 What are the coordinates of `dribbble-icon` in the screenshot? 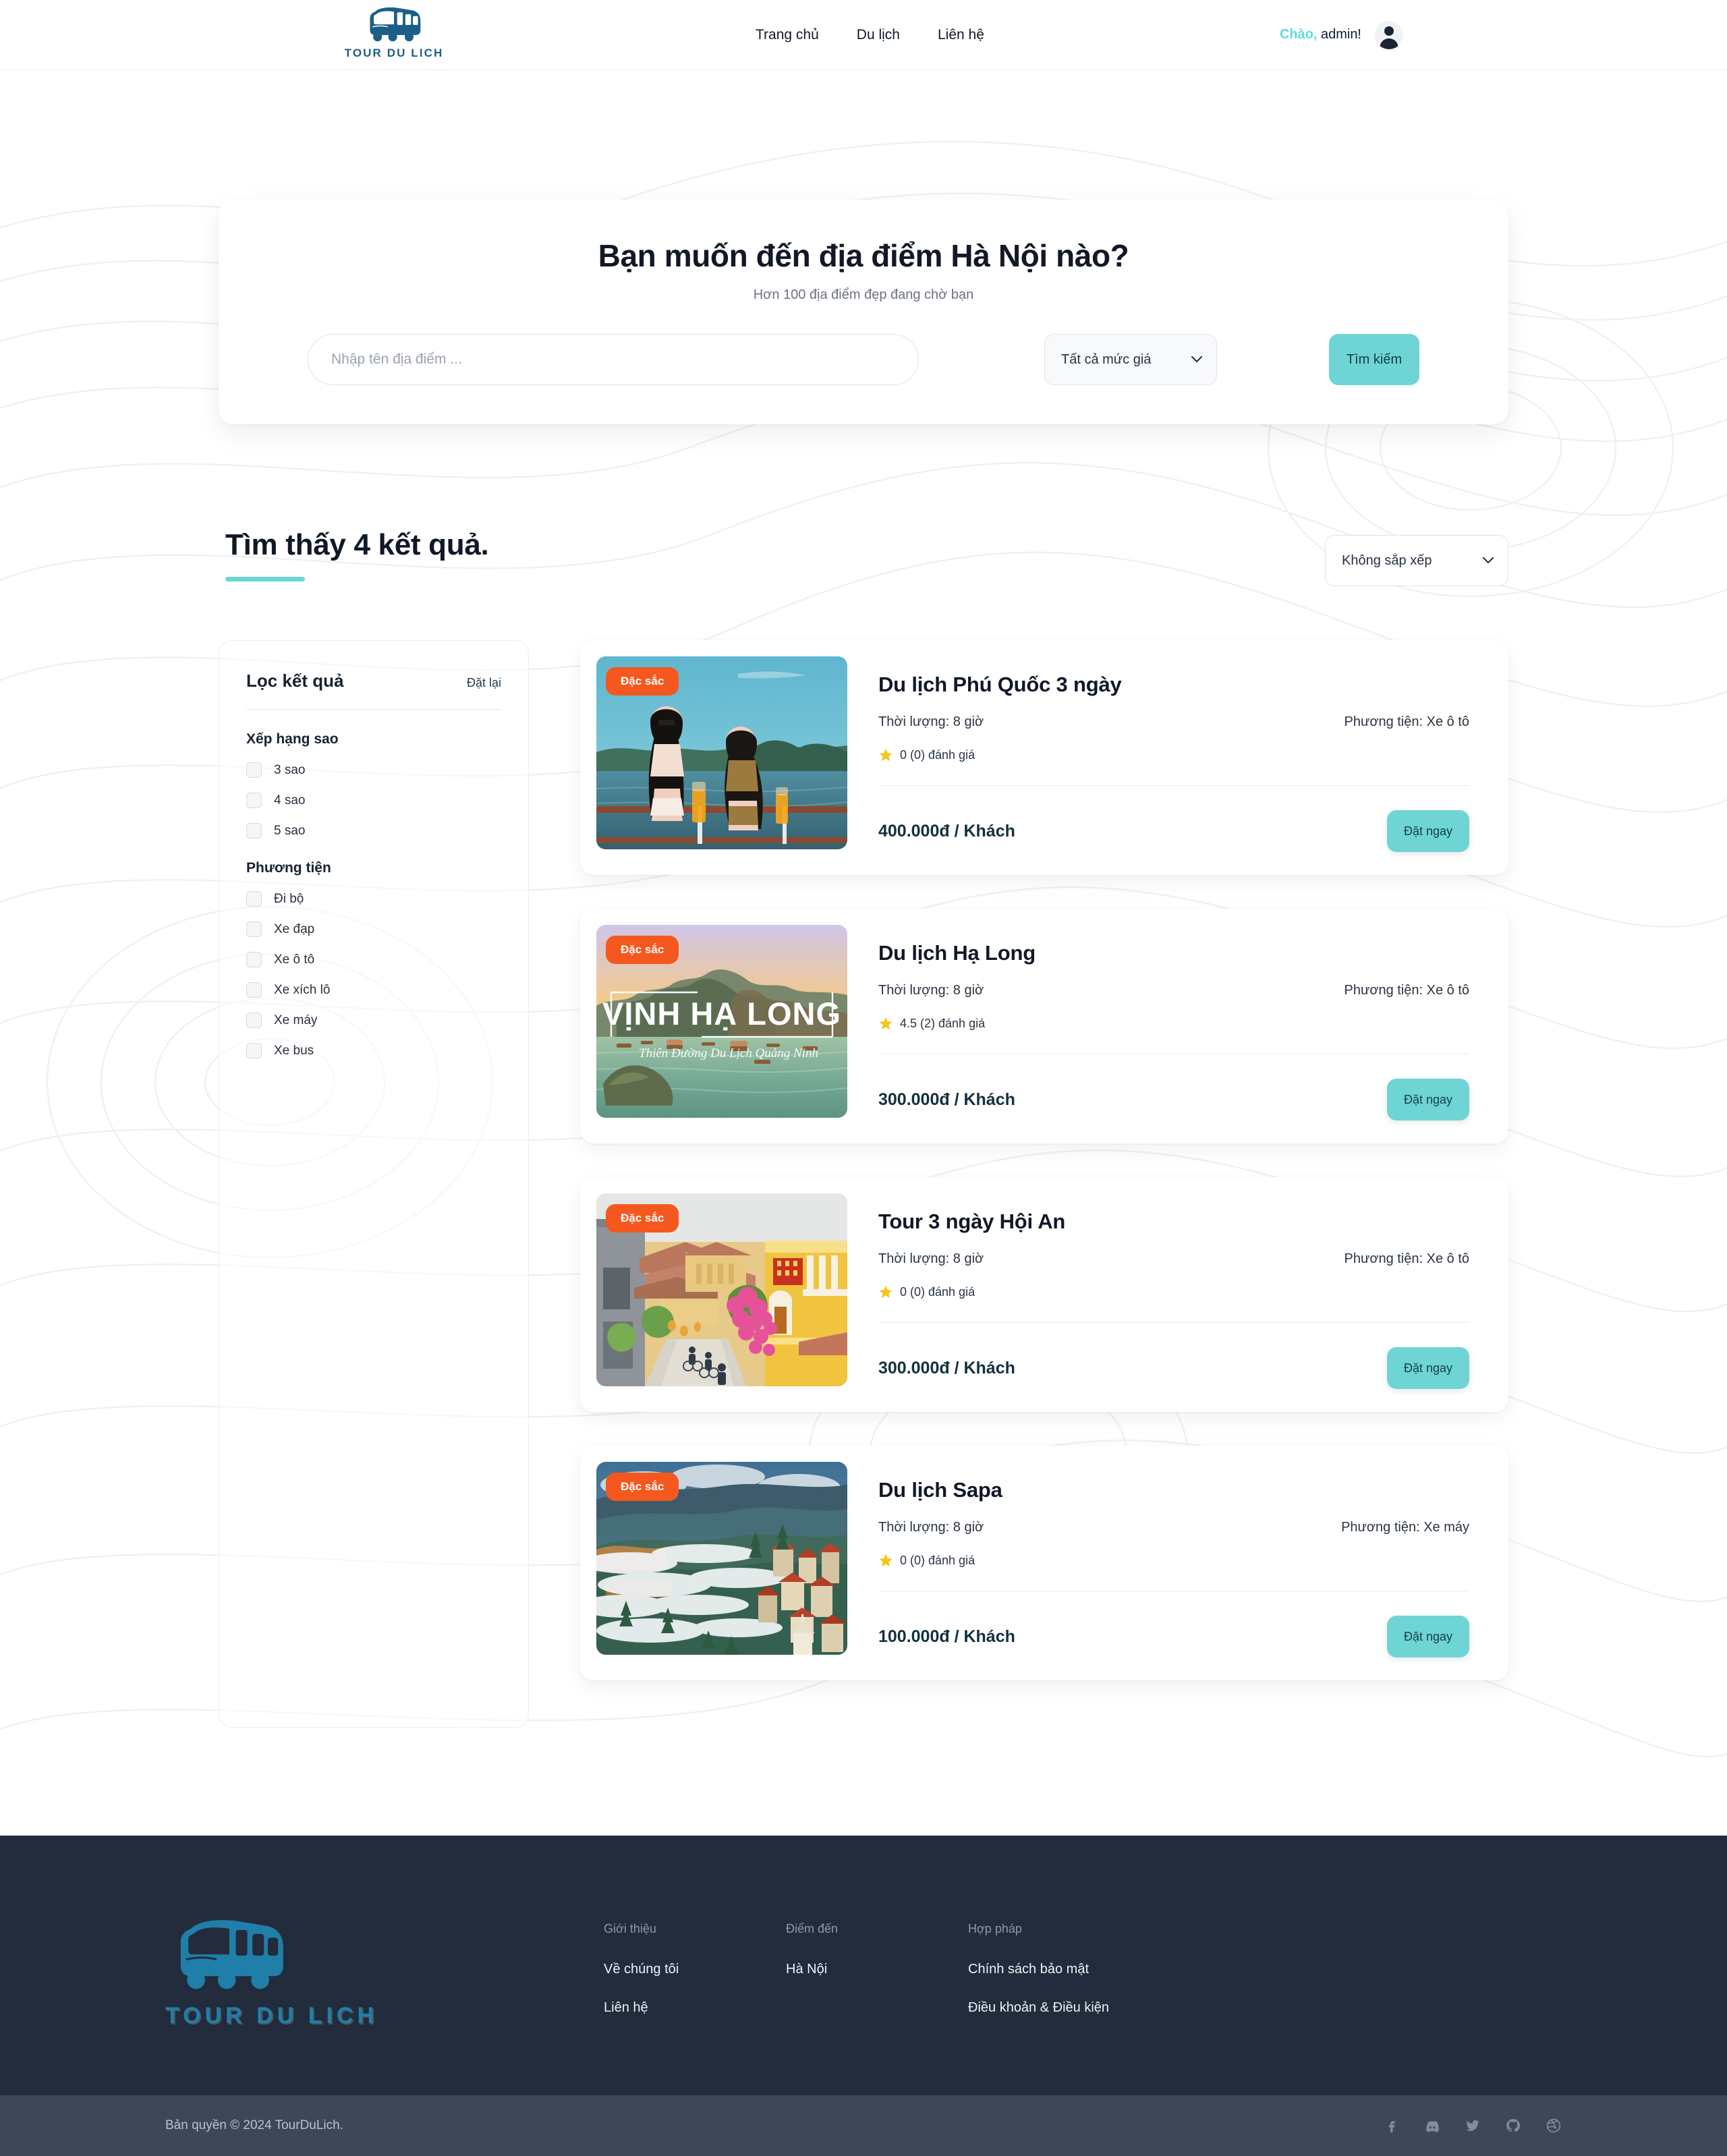 It's located at (1554, 2126).